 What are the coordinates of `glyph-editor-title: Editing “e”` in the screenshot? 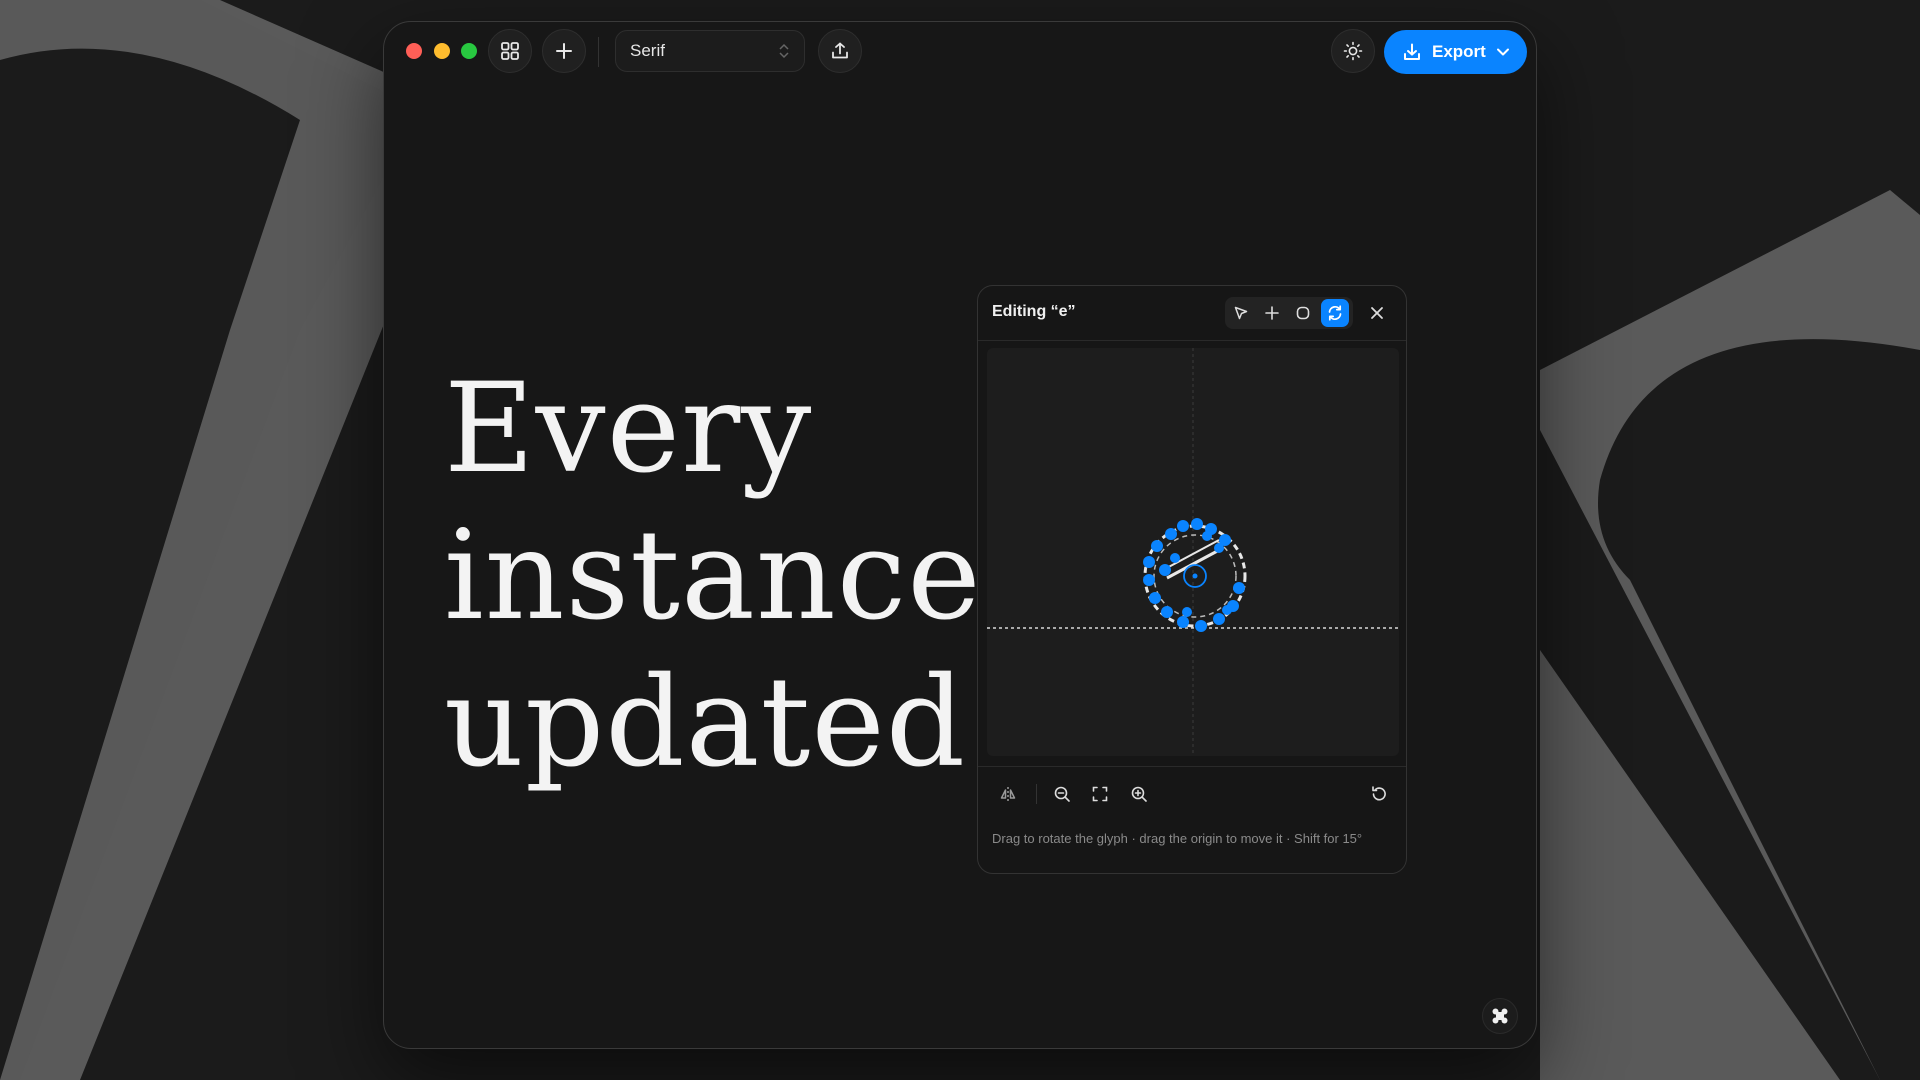 It's located at (1034, 311).